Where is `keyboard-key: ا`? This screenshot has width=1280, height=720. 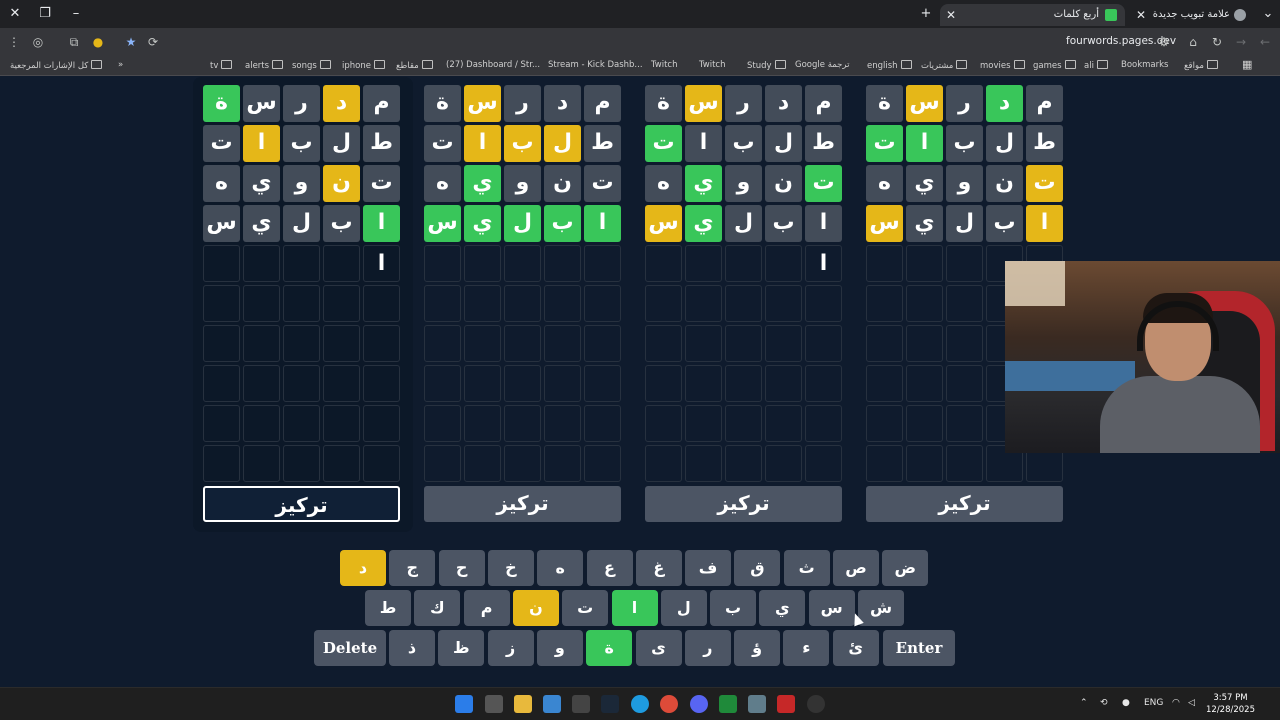
keyboard-key: ا is located at coordinates (634, 608).